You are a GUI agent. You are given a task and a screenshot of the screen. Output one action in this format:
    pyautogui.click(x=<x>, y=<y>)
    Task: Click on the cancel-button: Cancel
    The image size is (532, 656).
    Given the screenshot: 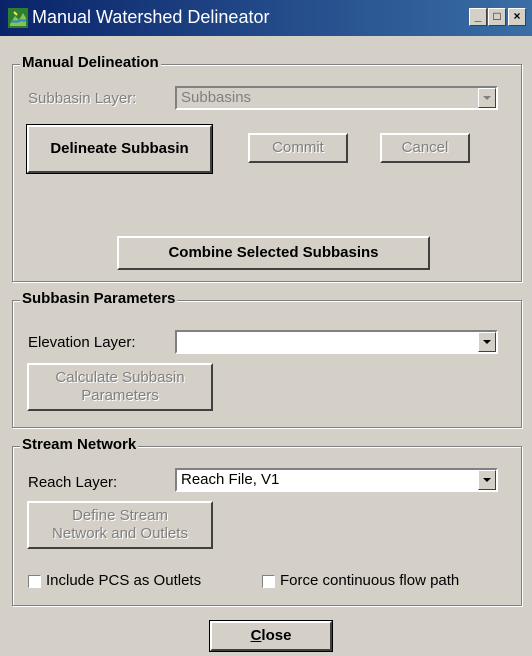 What is the action you would take?
    pyautogui.click(x=425, y=148)
    